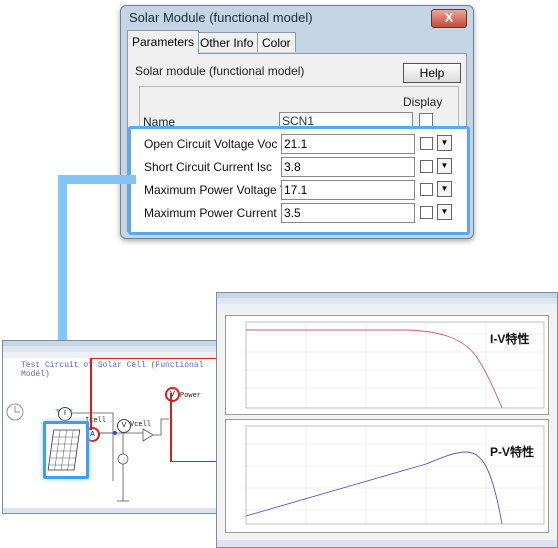 Image resolution: width=558 pixels, height=548 pixels. Describe the element at coordinates (348, 144) in the screenshot. I see `voc-field: 21.1` at that location.